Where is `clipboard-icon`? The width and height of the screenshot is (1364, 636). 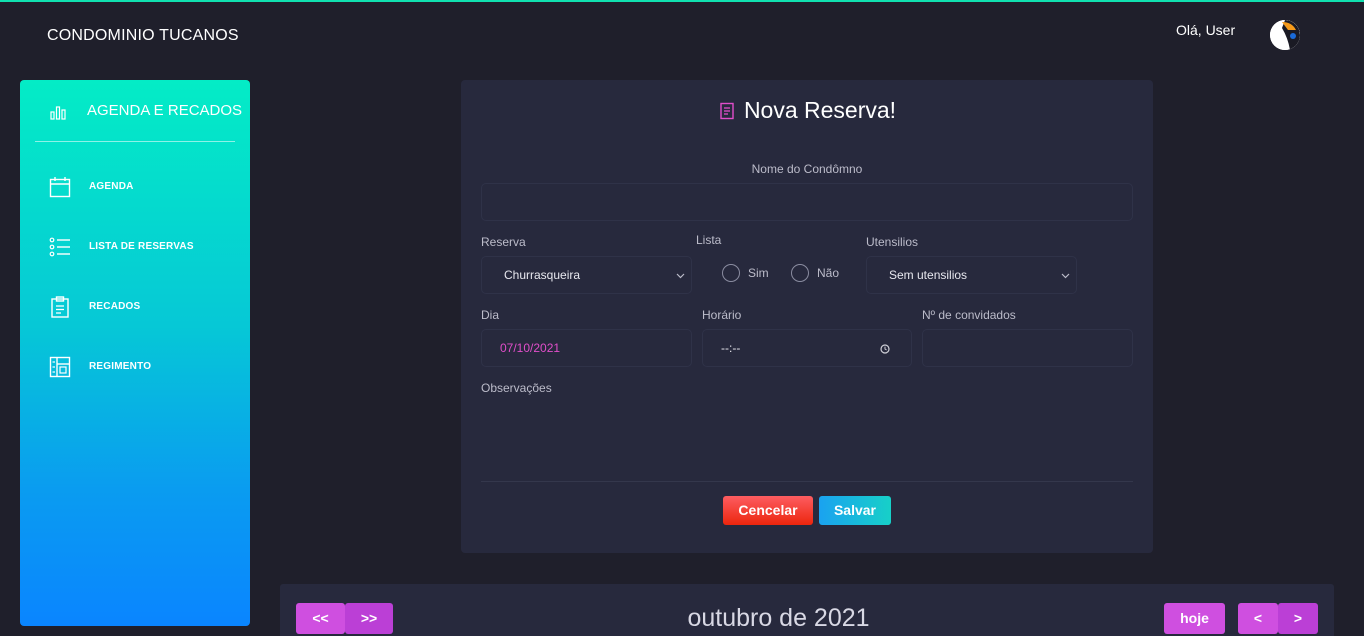
clipboard-icon is located at coordinates (60, 307).